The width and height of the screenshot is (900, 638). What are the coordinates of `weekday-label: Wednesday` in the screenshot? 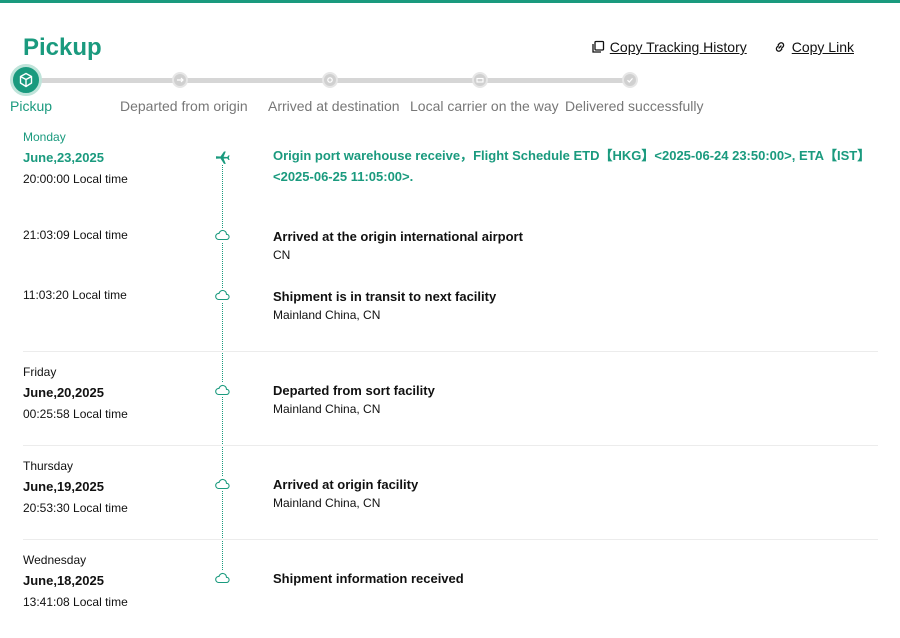 It's located at (55, 560).